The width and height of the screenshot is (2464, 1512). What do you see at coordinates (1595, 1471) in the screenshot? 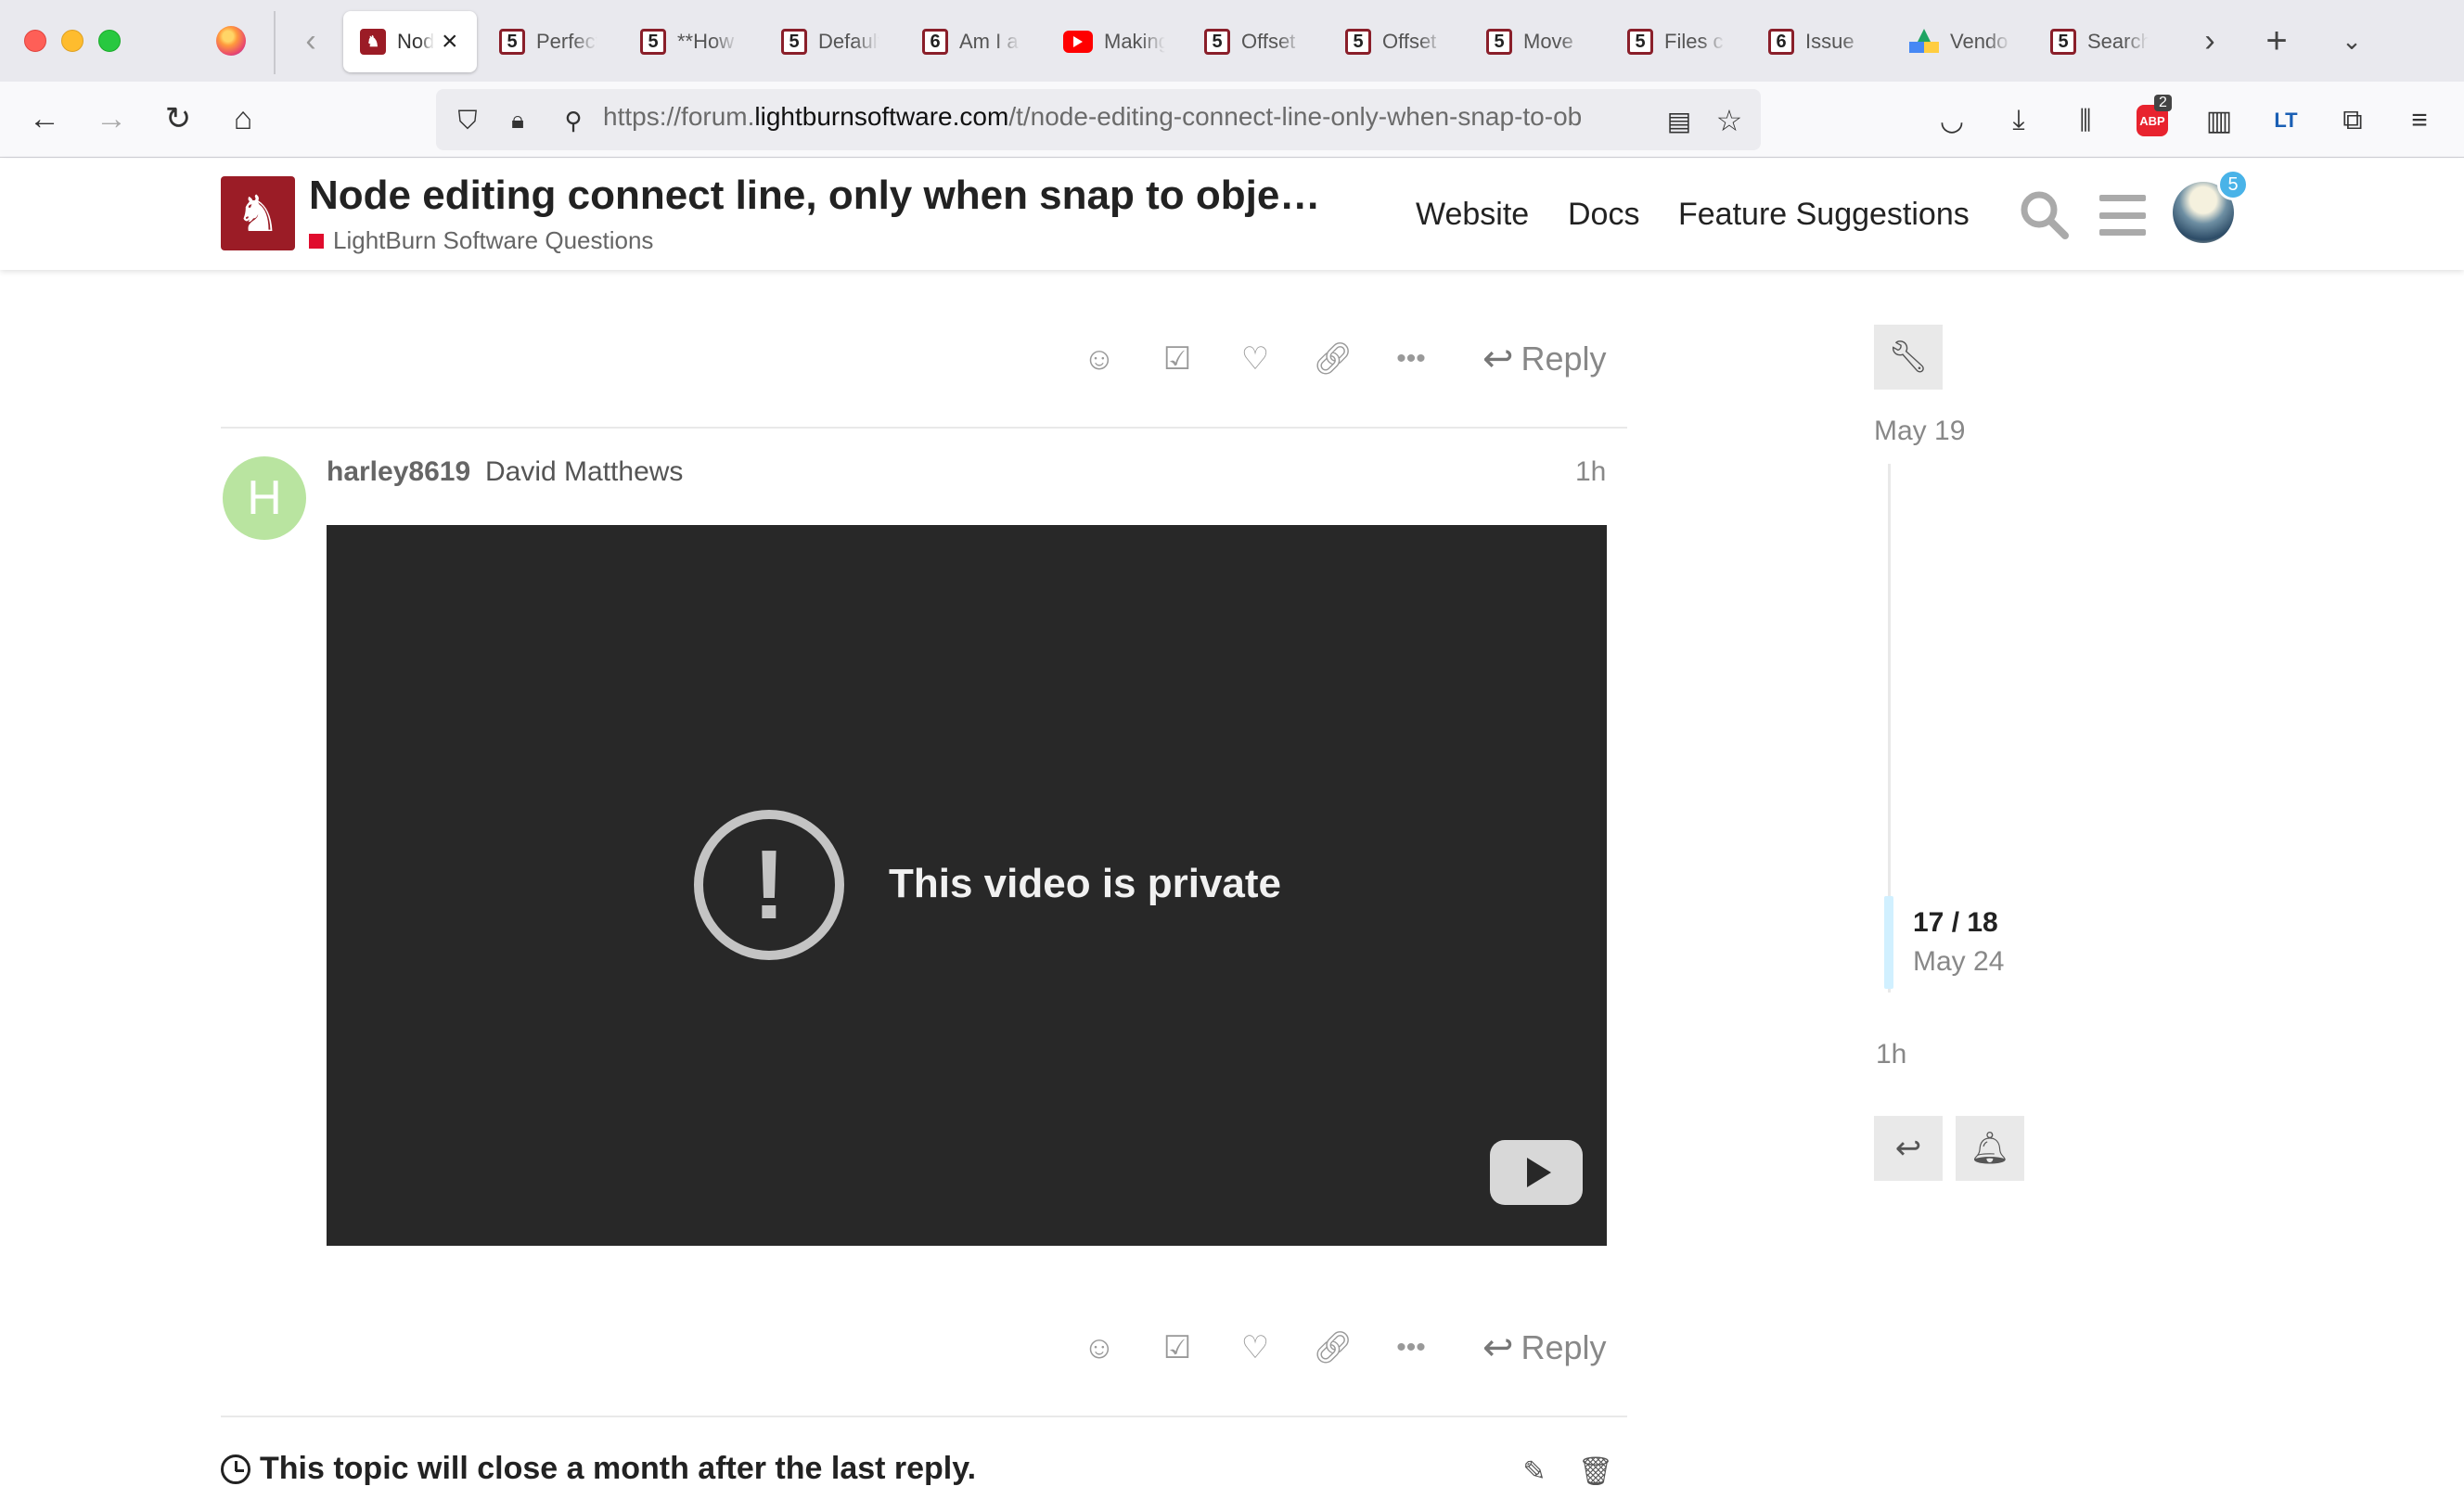
I see `trash-icon: 🗑︎` at bounding box center [1595, 1471].